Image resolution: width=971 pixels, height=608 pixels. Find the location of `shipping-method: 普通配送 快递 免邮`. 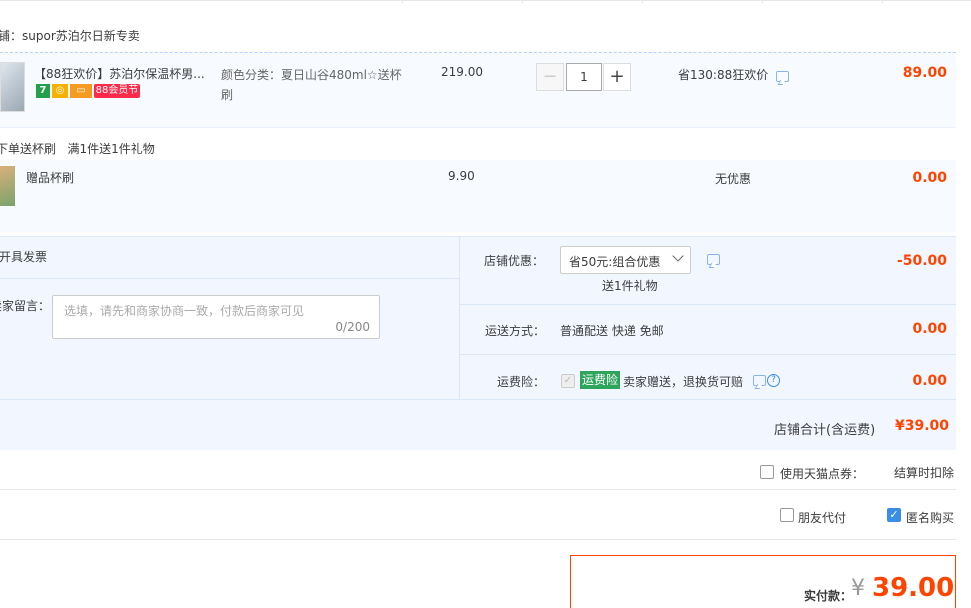

shipping-method: 普通配送 快递 免邮 is located at coordinates (612, 331).